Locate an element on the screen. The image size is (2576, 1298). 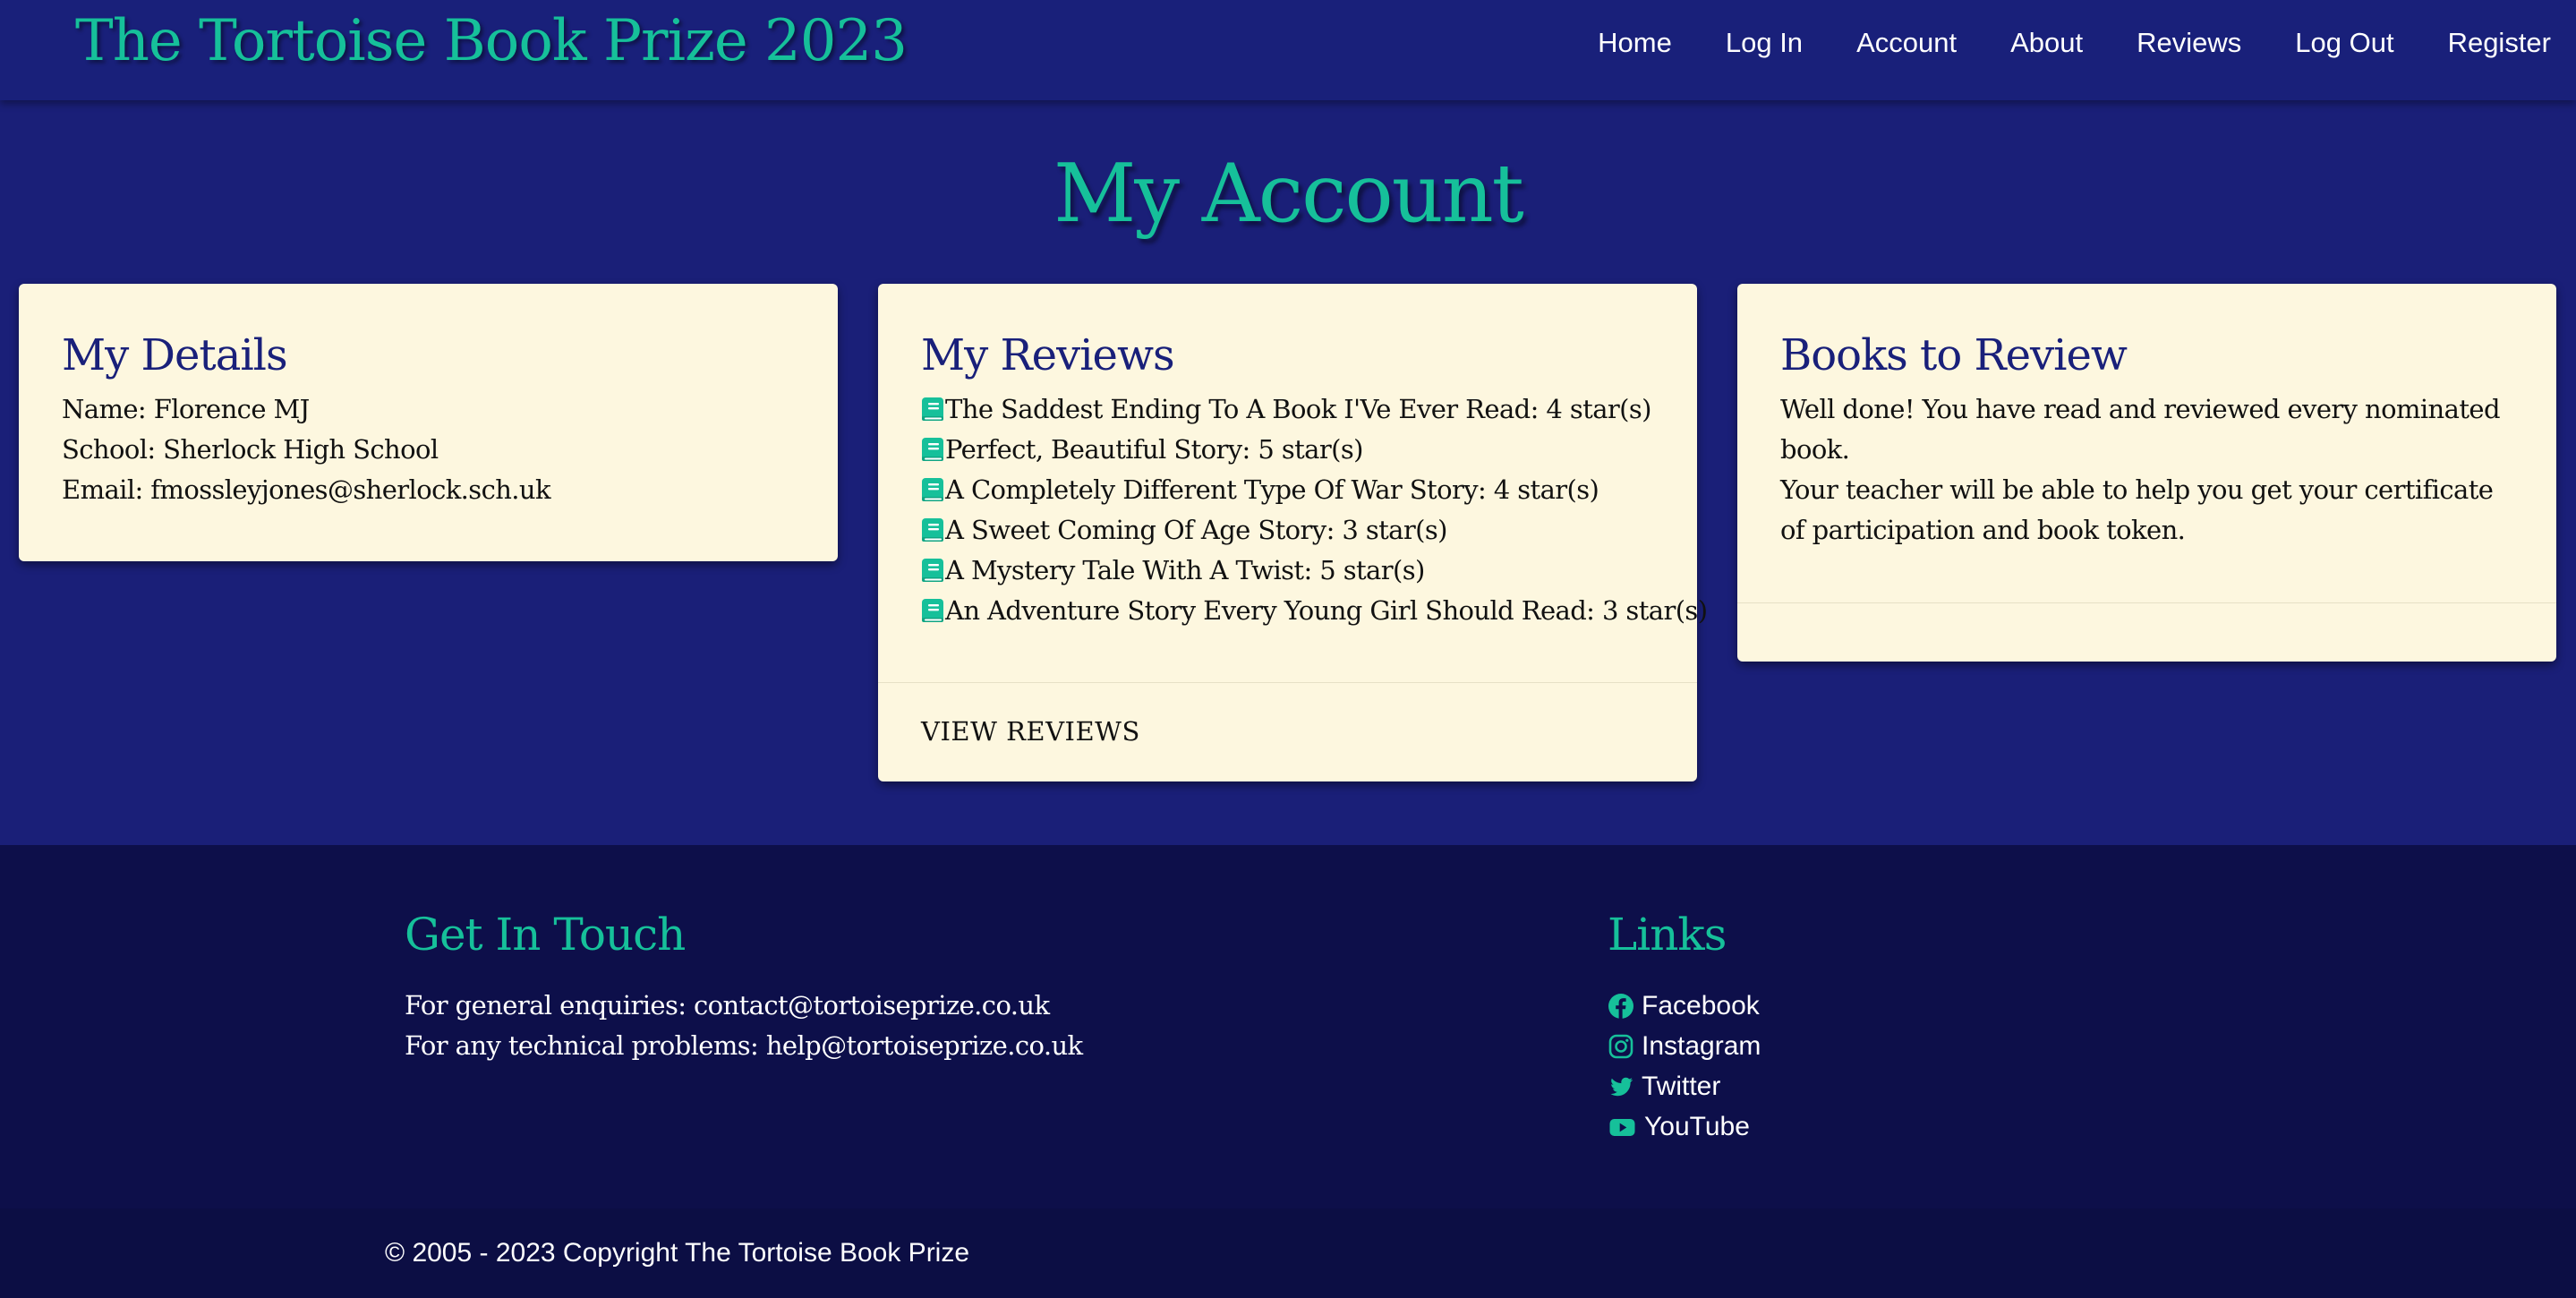
books-to-review-footer is located at coordinates (2146, 632).